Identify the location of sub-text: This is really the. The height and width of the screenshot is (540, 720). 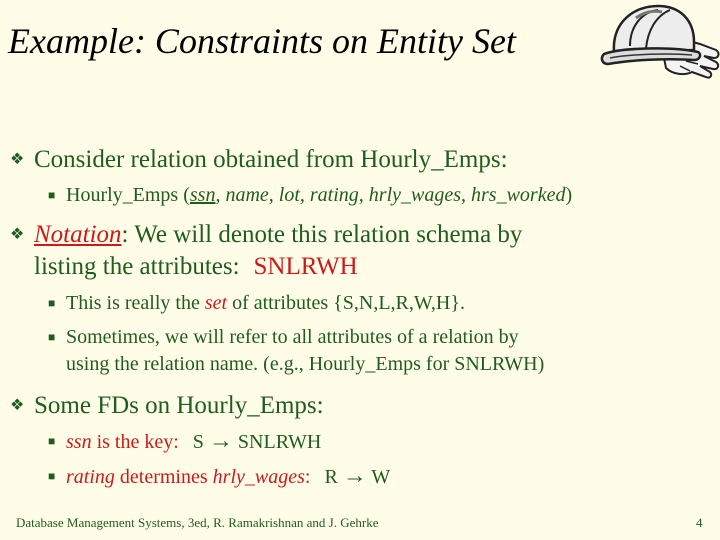
(135, 303).